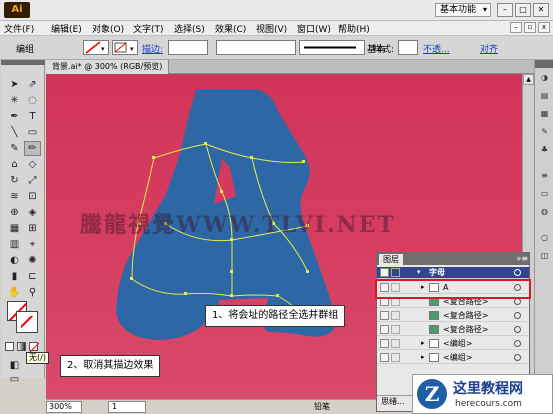 The width and height of the screenshot is (553, 414). Describe the element at coordinates (14, 196) in the screenshot. I see `warp-tool-icon: ≋` at that location.